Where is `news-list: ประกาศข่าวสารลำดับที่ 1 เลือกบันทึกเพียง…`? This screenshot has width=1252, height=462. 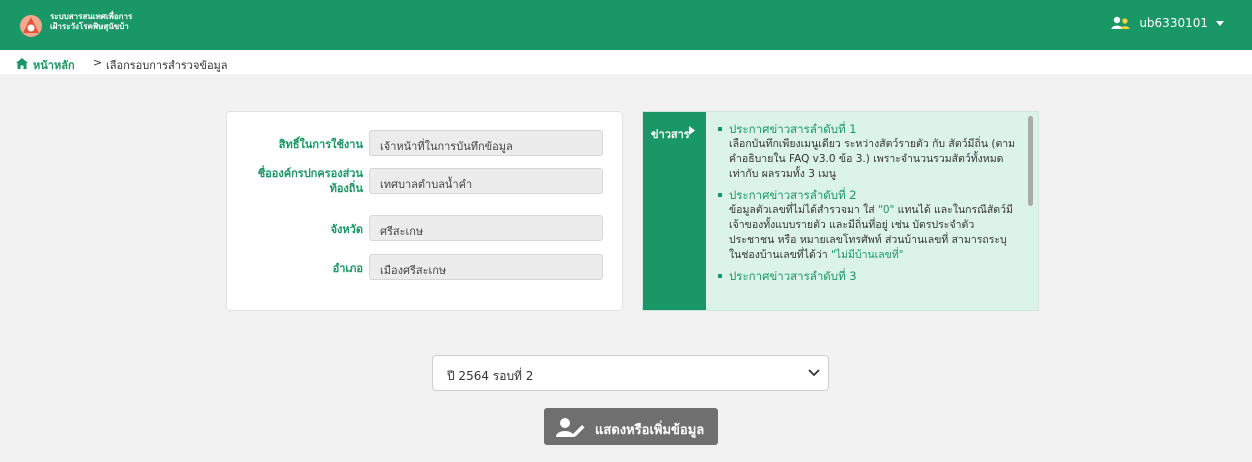
news-list: ประกาศข่าวสารลำดับที่ 1 เลือกบันทึกเพียง… is located at coordinates (867, 206).